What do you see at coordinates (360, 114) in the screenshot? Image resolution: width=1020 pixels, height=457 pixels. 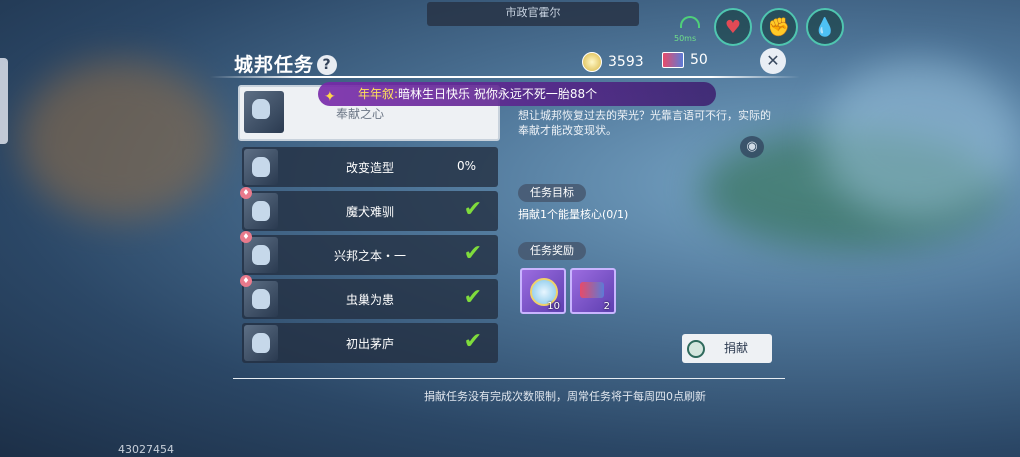 I see `selected-task-label: 奉献之心` at bounding box center [360, 114].